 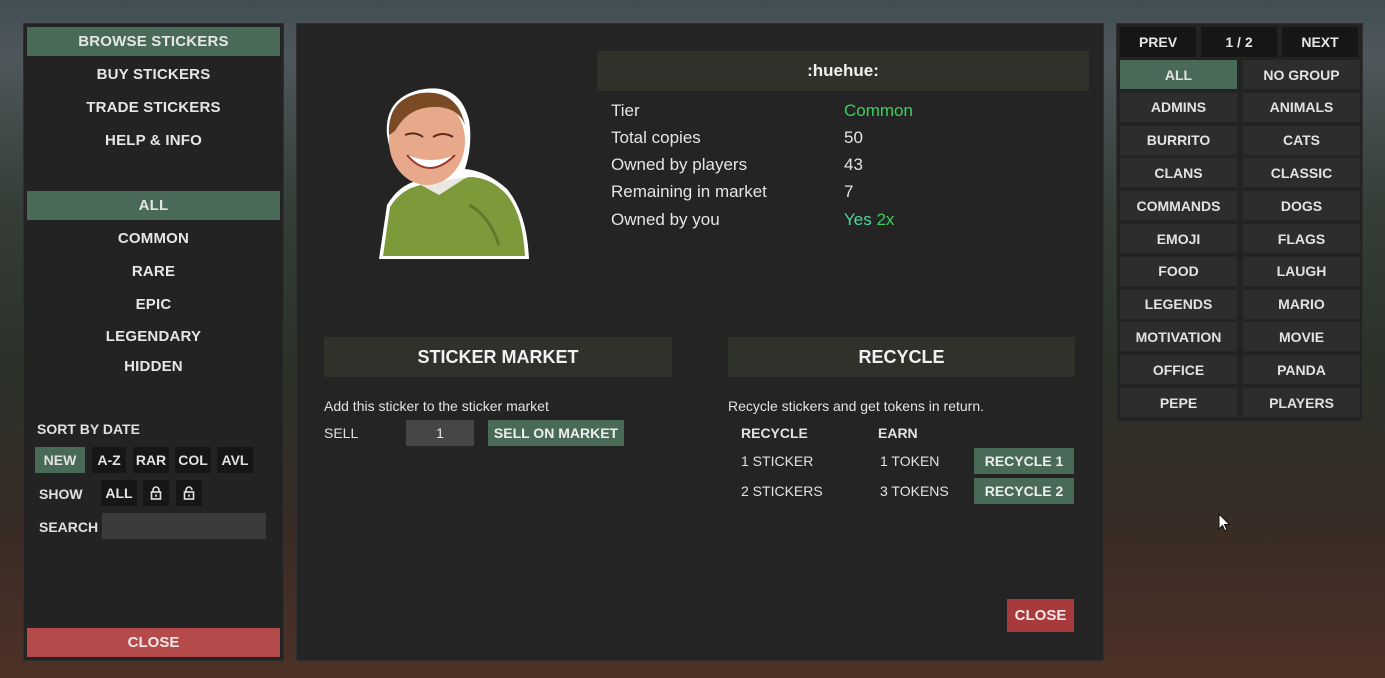 I want to click on recycle-row-1-amount: 1 STICKER, so click(x=777, y=461).